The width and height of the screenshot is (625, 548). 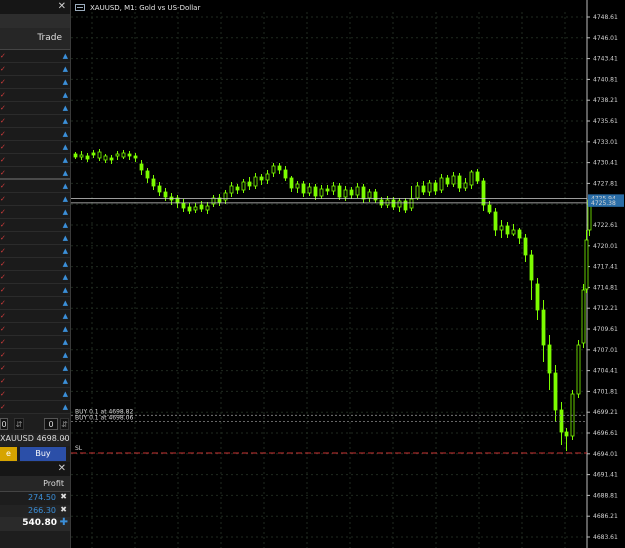 What do you see at coordinates (35, 498) in the screenshot?
I see `position-row: 274.50 ✖` at bounding box center [35, 498].